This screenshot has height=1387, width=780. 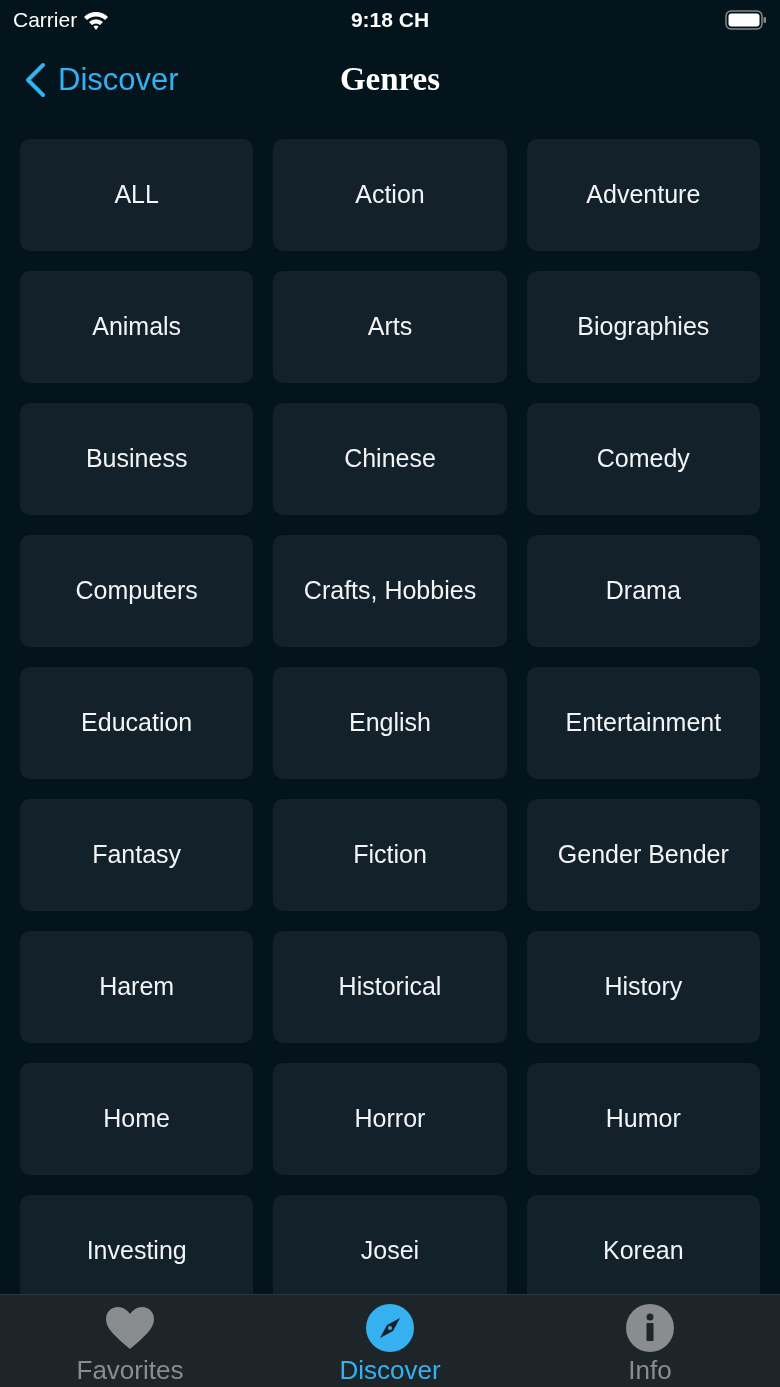 What do you see at coordinates (643, 987) in the screenshot?
I see `genre-button: History` at bounding box center [643, 987].